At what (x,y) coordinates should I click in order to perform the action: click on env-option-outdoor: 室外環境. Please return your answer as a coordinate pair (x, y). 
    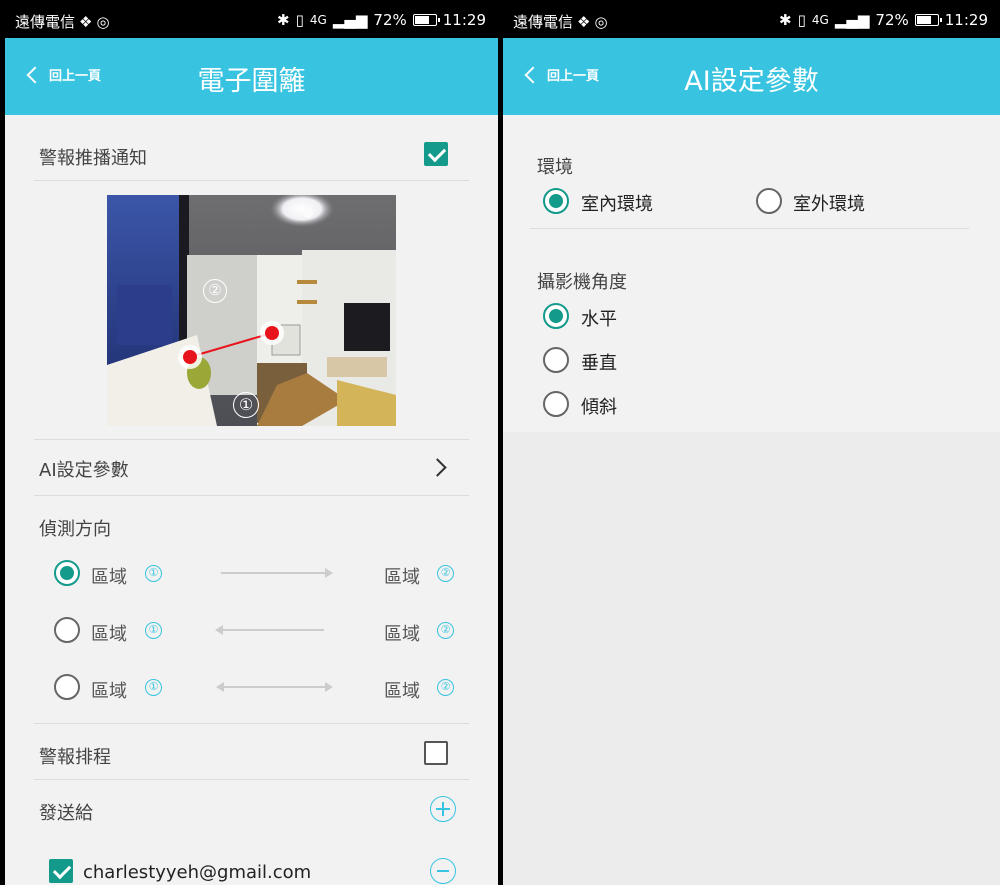
    Looking at the image, I should click on (846, 202).